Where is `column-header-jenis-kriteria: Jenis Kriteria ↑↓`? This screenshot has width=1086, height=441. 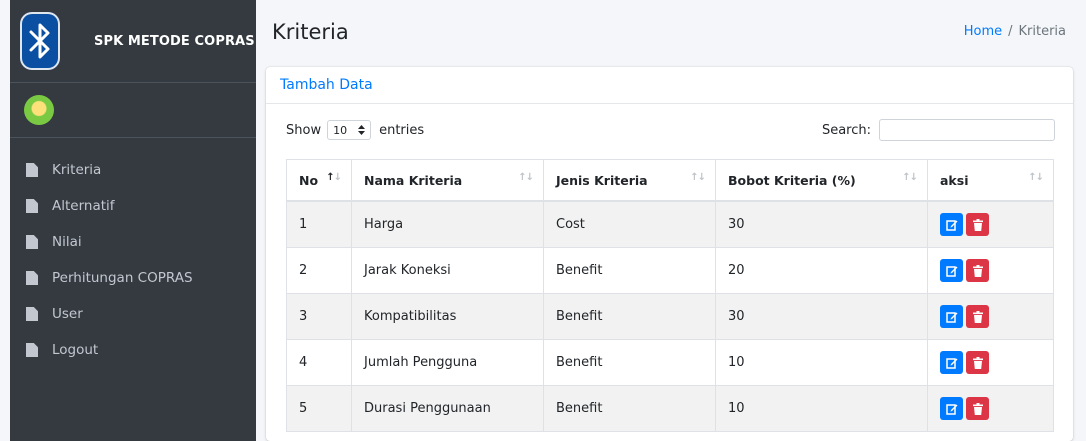
column-header-jenis-kriteria: Jenis Kriteria ↑↓ is located at coordinates (629, 180).